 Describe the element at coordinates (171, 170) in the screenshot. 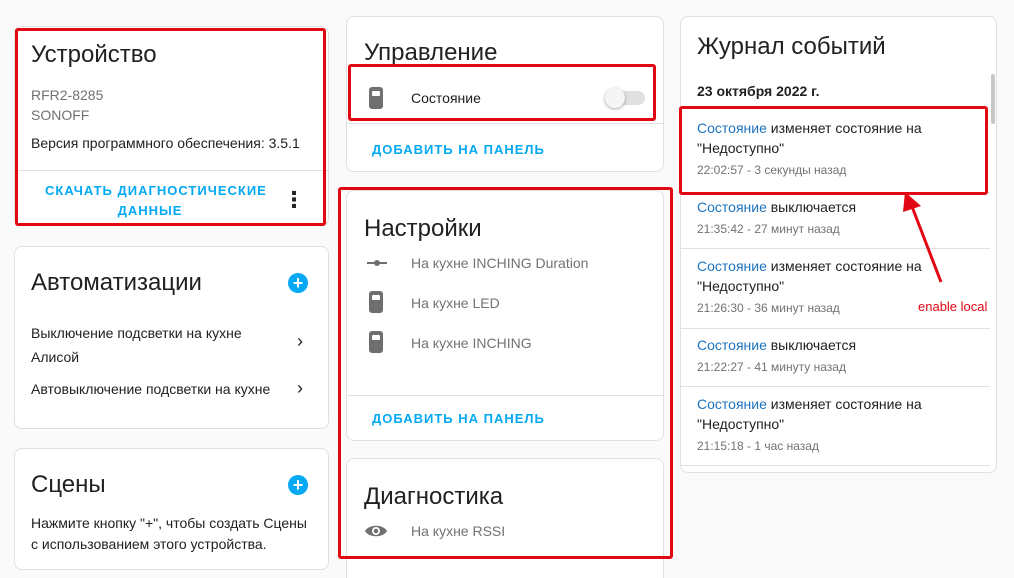

I see `device-divider` at that location.